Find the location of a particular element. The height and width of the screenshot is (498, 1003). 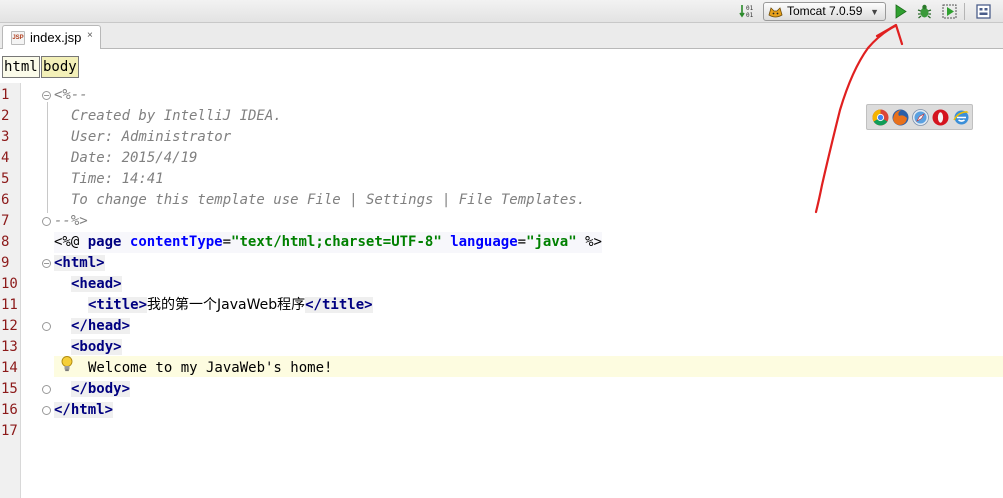

html-tag: <title> is located at coordinates (118, 305).